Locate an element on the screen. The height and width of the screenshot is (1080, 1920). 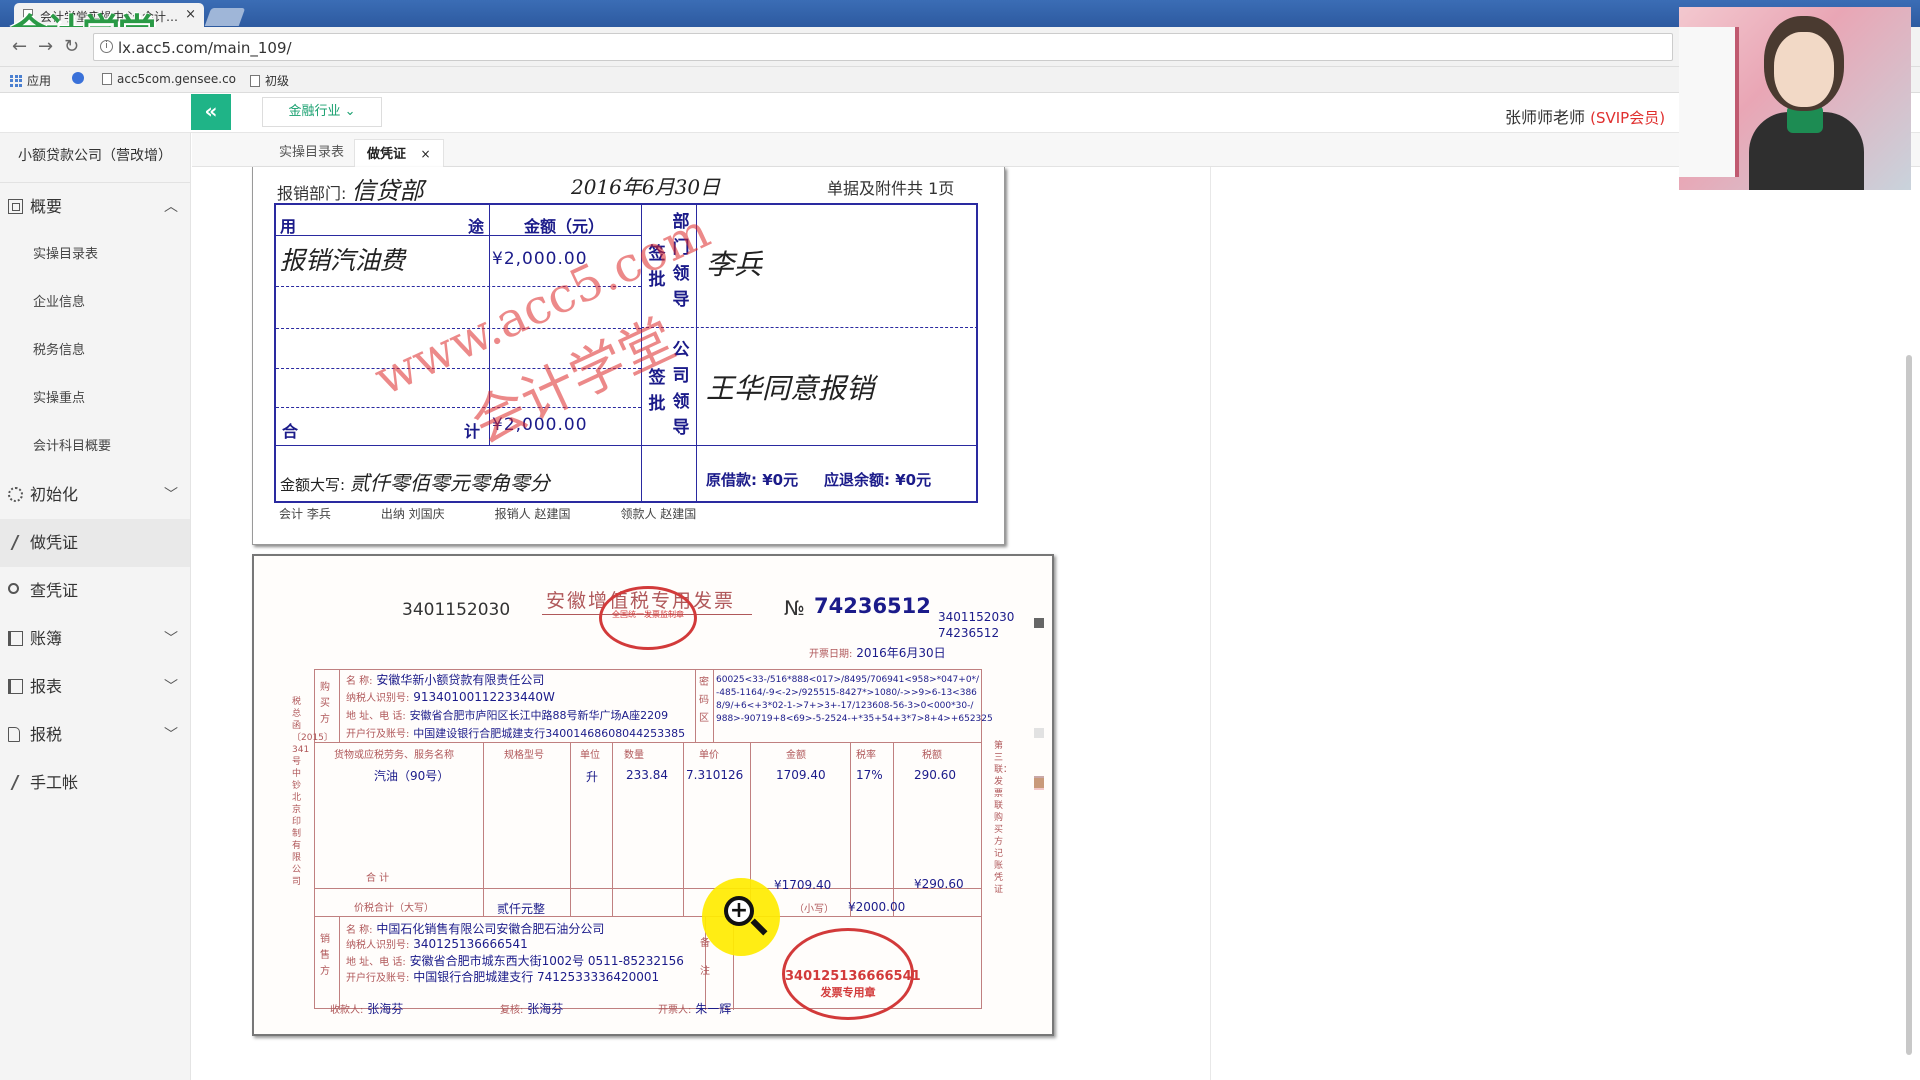
sidebar-item-make-voucher: 做凭证 is located at coordinates (95, 543).